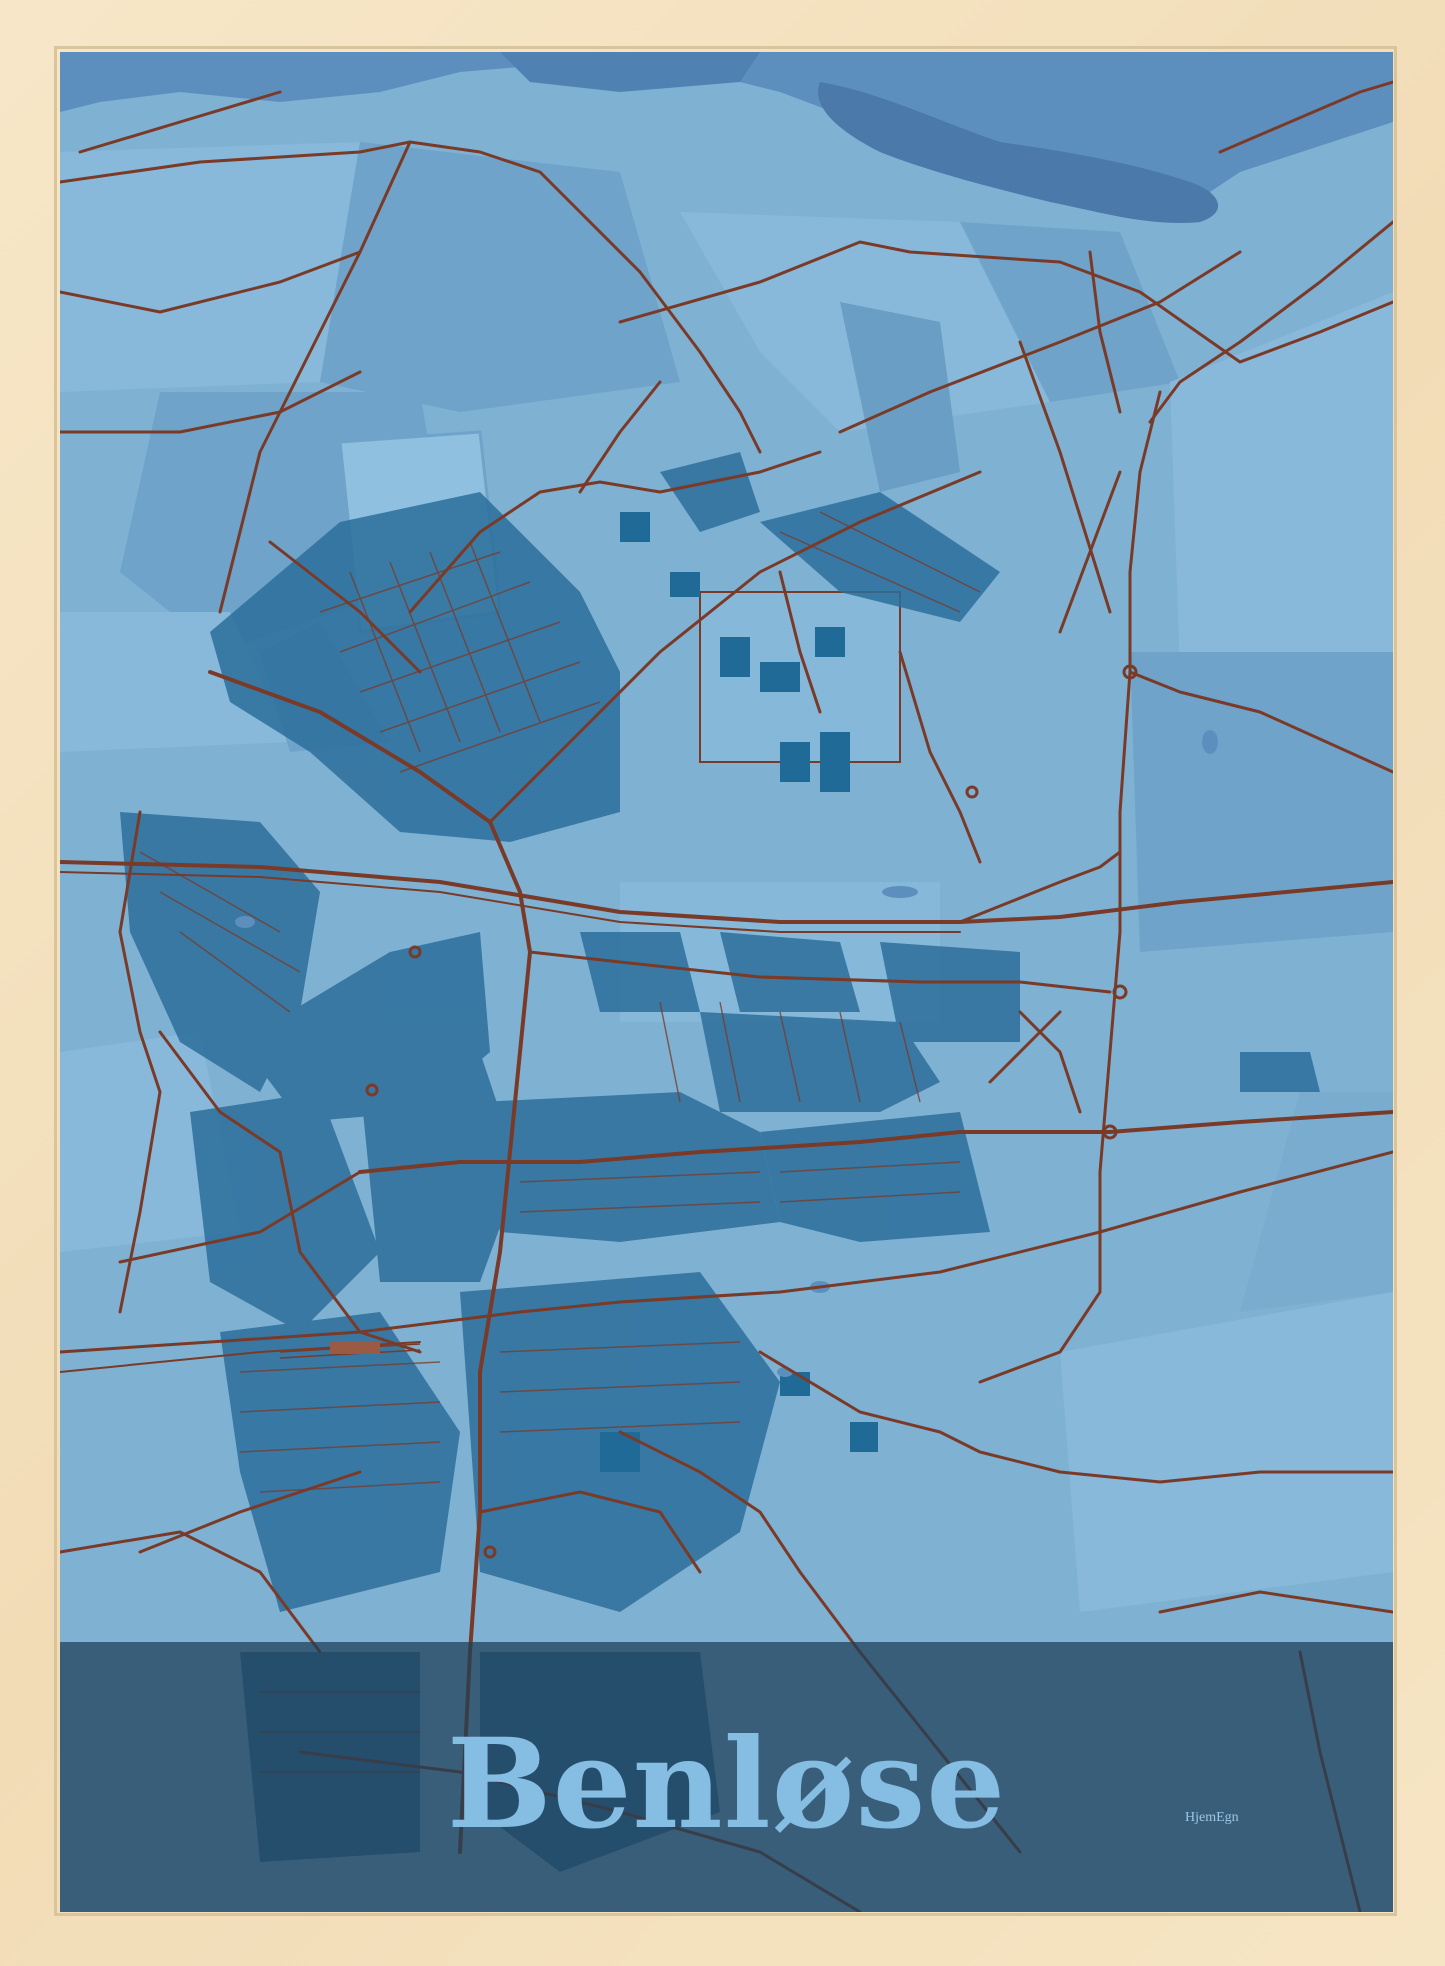 The height and width of the screenshot is (1966, 1445). Describe the element at coordinates (1212, 1817) in the screenshot. I see `brand-mark: HjemEgn` at that location.